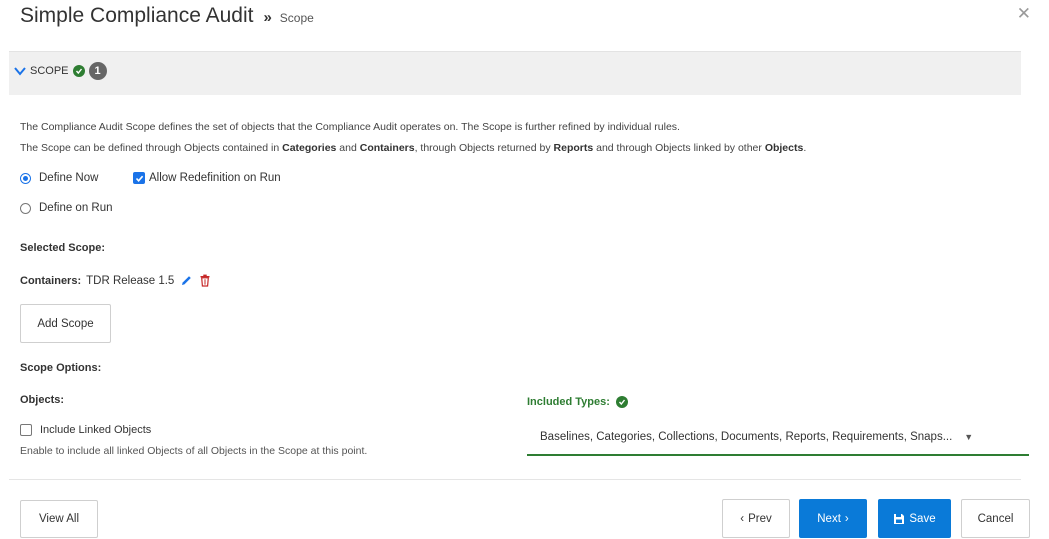  Describe the element at coordinates (96, 430) in the screenshot. I see `include-linked-label: Include Linked Objects` at that location.